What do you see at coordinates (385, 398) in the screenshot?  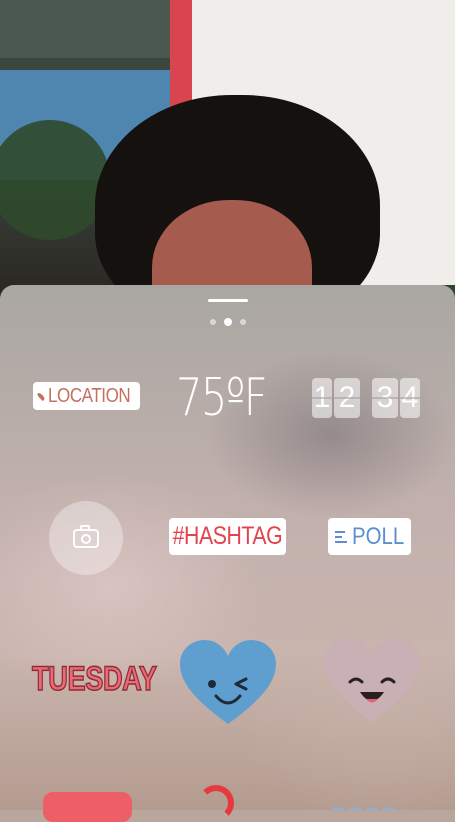 I see `time-digit: 3` at bounding box center [385, 398].